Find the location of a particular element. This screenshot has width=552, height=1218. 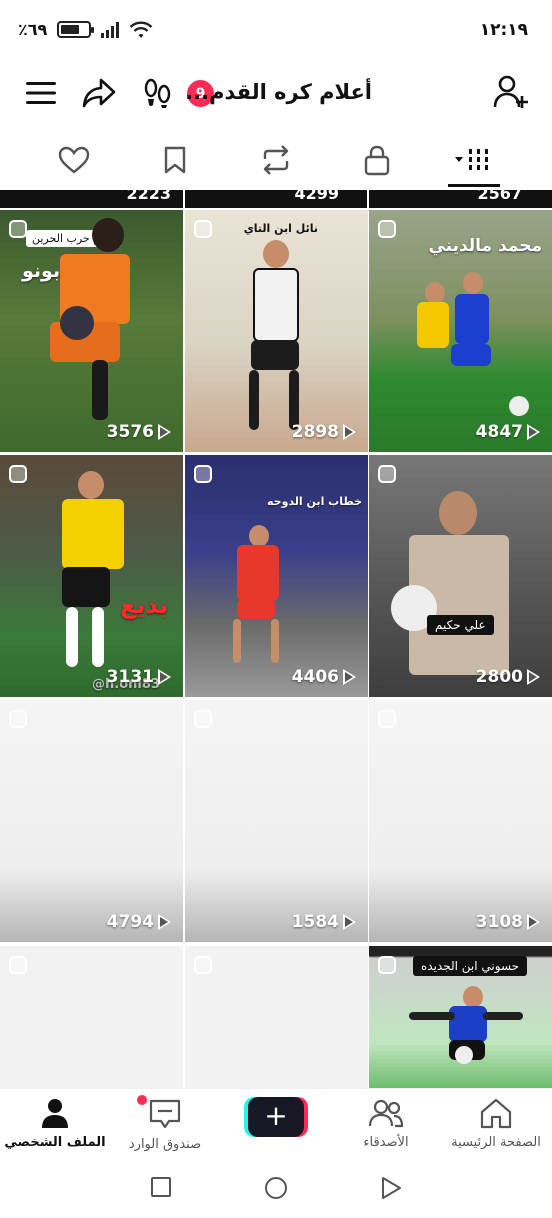

nav-profile-label: الملف الشخصي is located at coordinates (55, 1142).